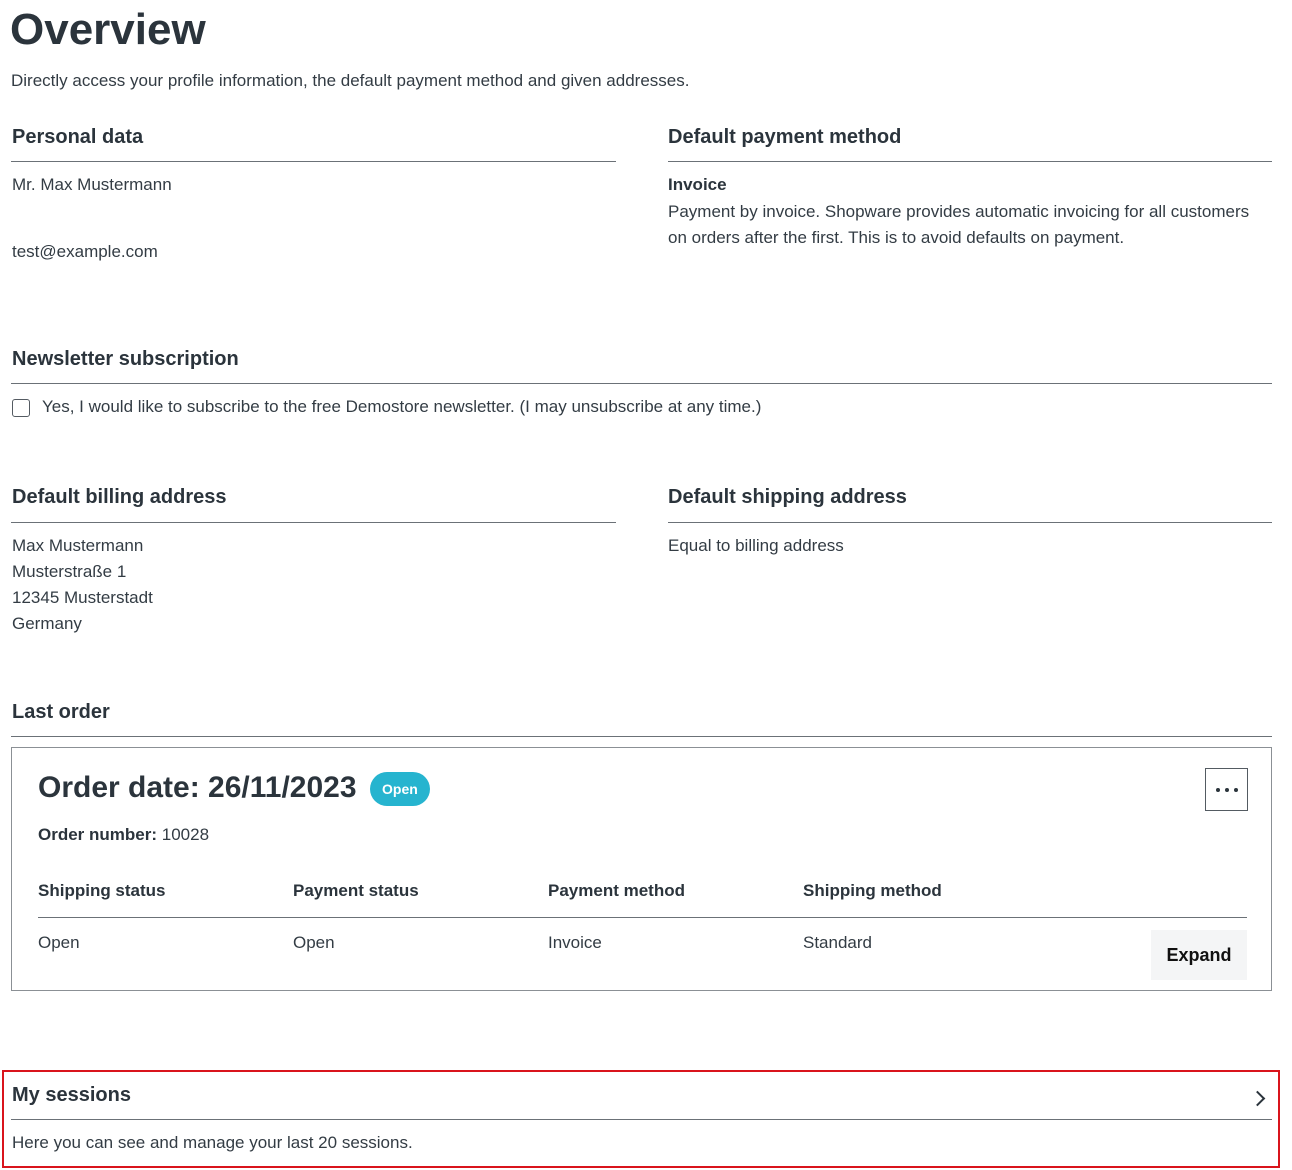 The width and height of the screenshot is (1292, 1170). I want to click on newsletter-title: Newsletter subscription, so click(125, 359).